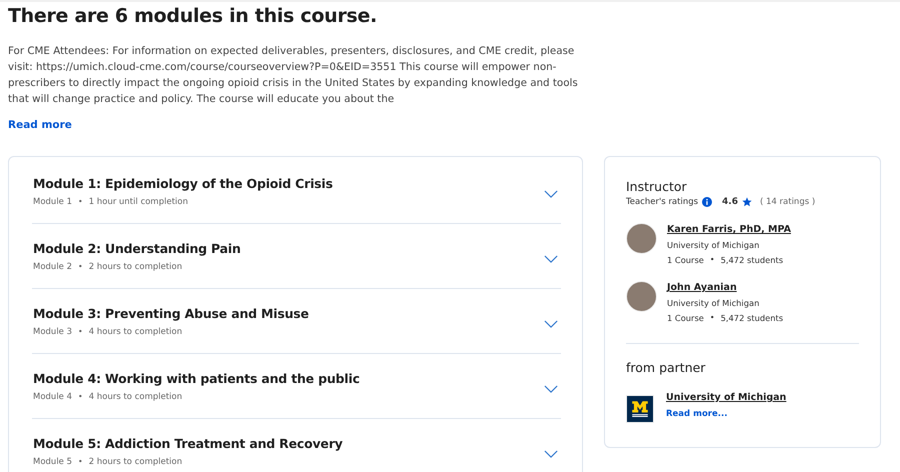 The height and width of the screenshot is (472, 900). I want to click on module-title: Module 4: Working with patients and the public, so click(196, 378).